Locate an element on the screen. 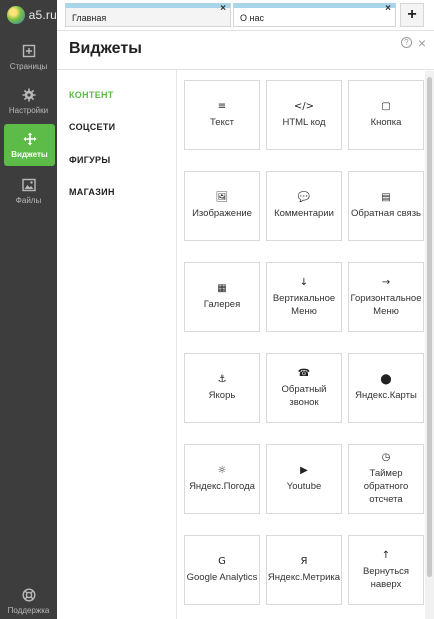 This screenshot has width=434, height=619. widget-label: Обратный звонок is located at coordinates (304, 395).